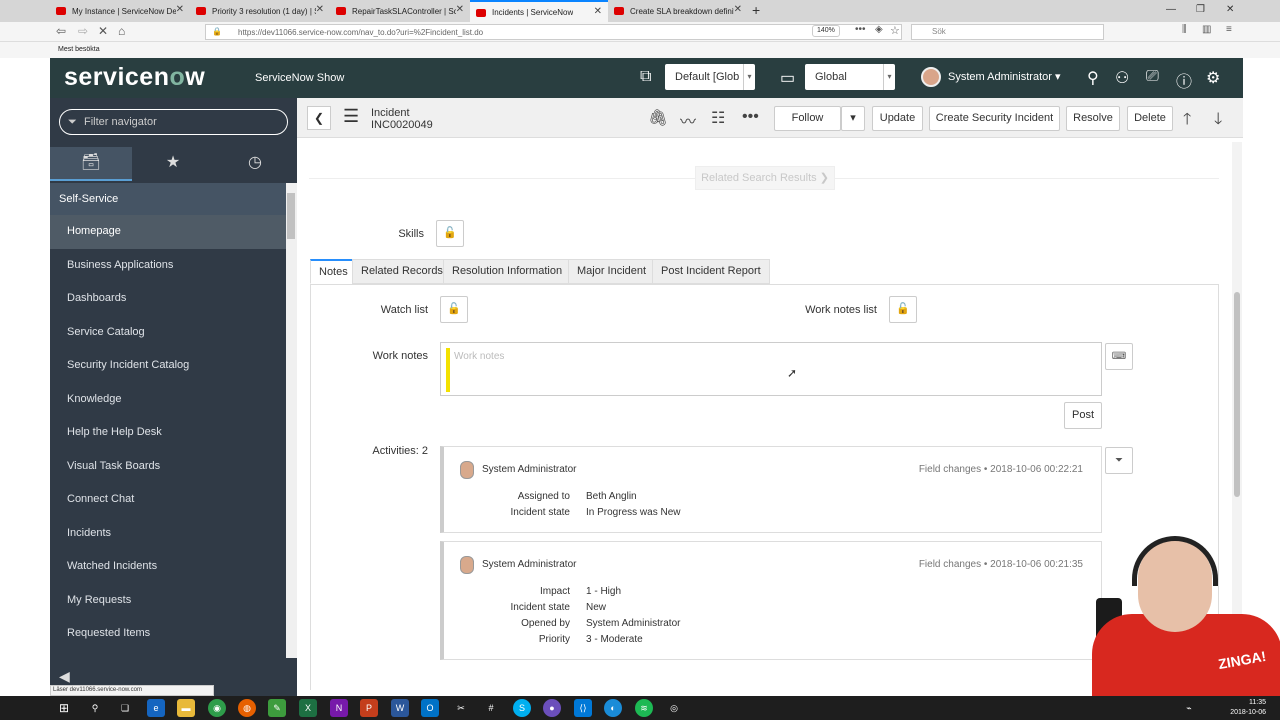 This screenshot has height=720, width=1280. I want to click on more-options-icon: •••, so click(750, 117).